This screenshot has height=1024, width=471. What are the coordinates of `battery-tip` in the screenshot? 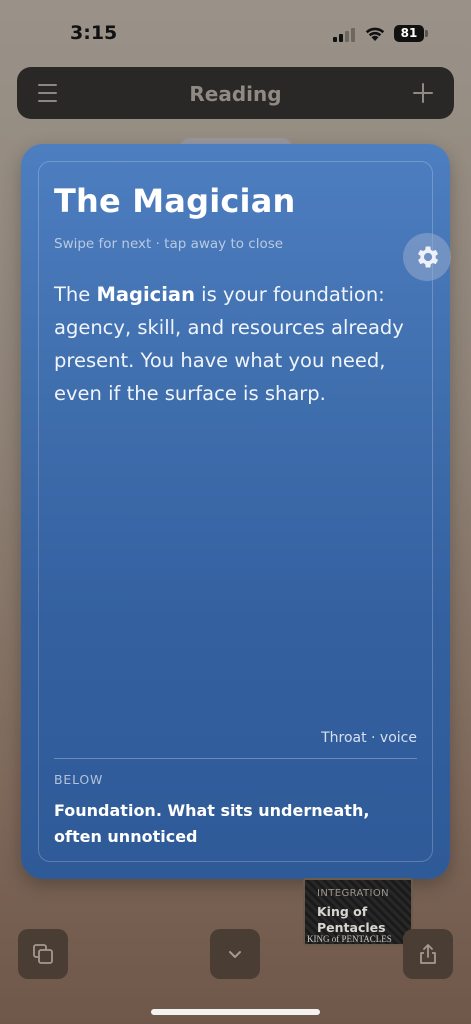 It's located at (426, 33).